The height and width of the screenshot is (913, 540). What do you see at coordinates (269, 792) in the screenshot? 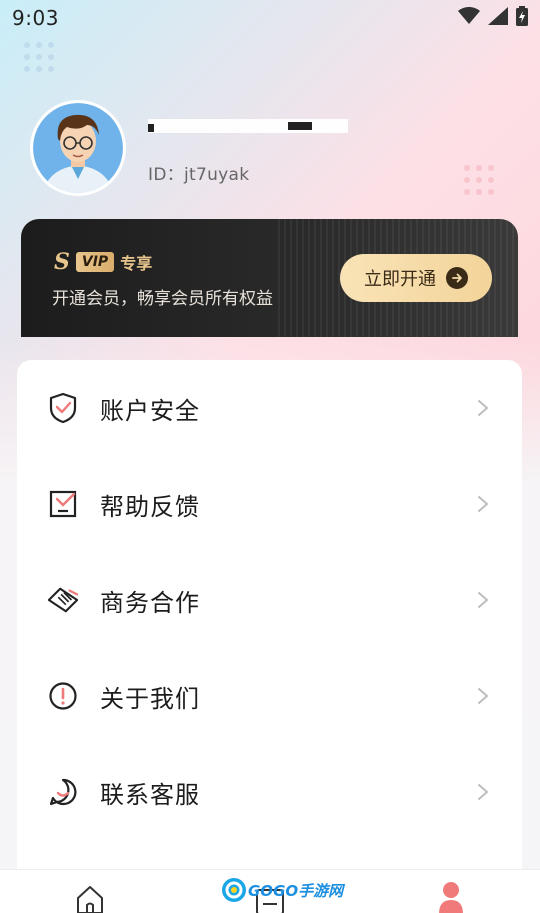
I see `menu-item-contact-service: 联系客服` at bounding box center [269, 792].